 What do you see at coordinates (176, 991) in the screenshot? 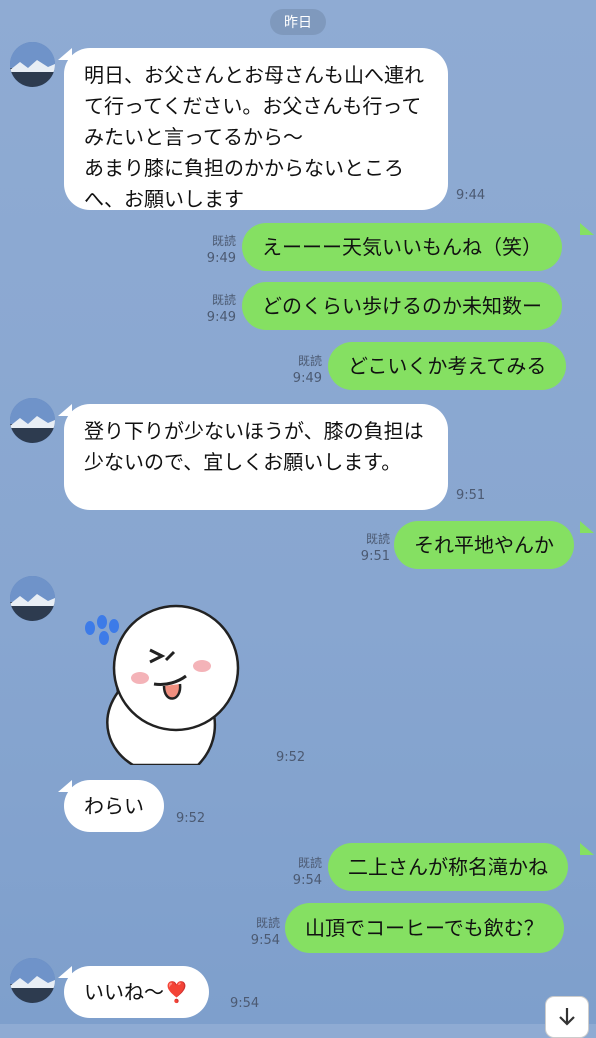
I see `heart-exclamation-emoji: ❣️` at bounding box center [176, 991].